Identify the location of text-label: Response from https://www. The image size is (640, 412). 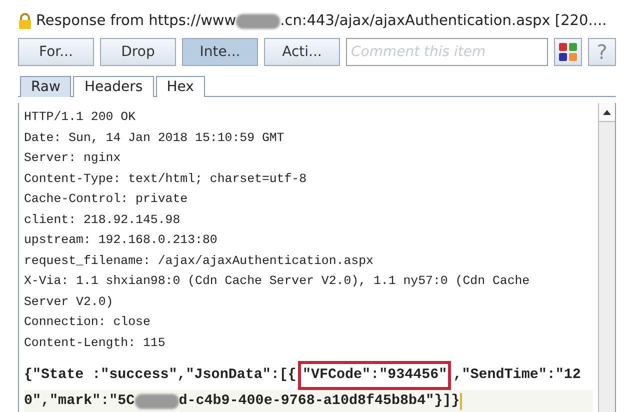
(136, 21).